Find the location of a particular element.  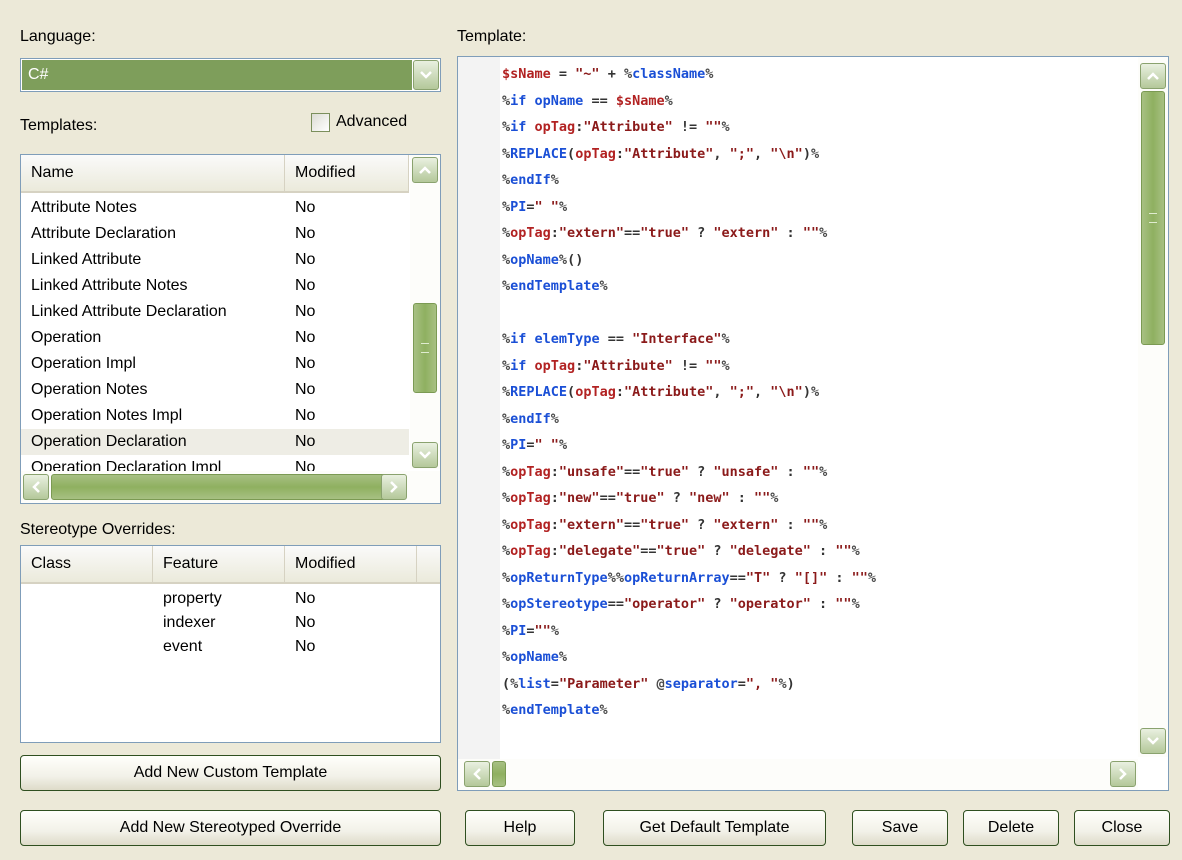

chevron-right-icon is located at coordinates (1123, 774).